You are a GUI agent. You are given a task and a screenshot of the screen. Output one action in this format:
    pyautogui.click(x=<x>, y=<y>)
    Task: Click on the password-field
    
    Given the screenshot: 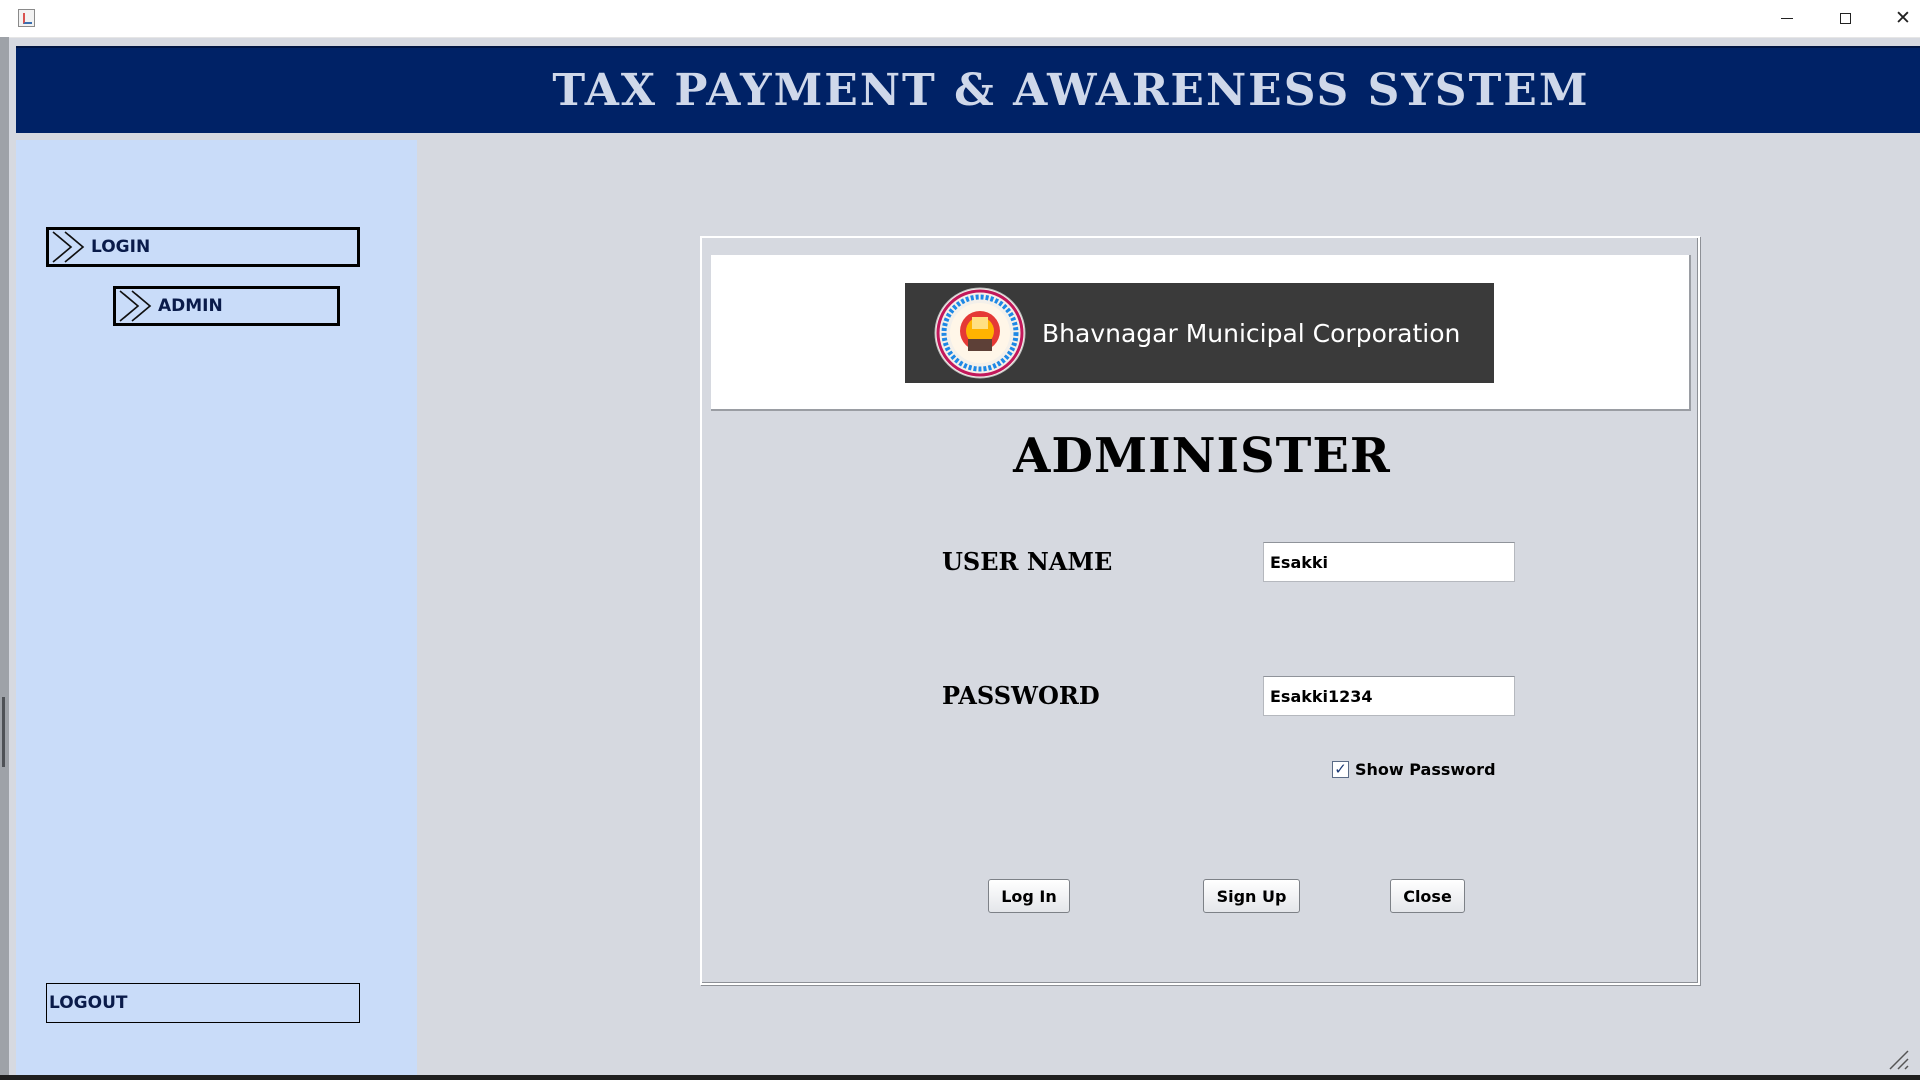 What is the action you would take?
    pyautogui.click(x=1389, y=696)
    